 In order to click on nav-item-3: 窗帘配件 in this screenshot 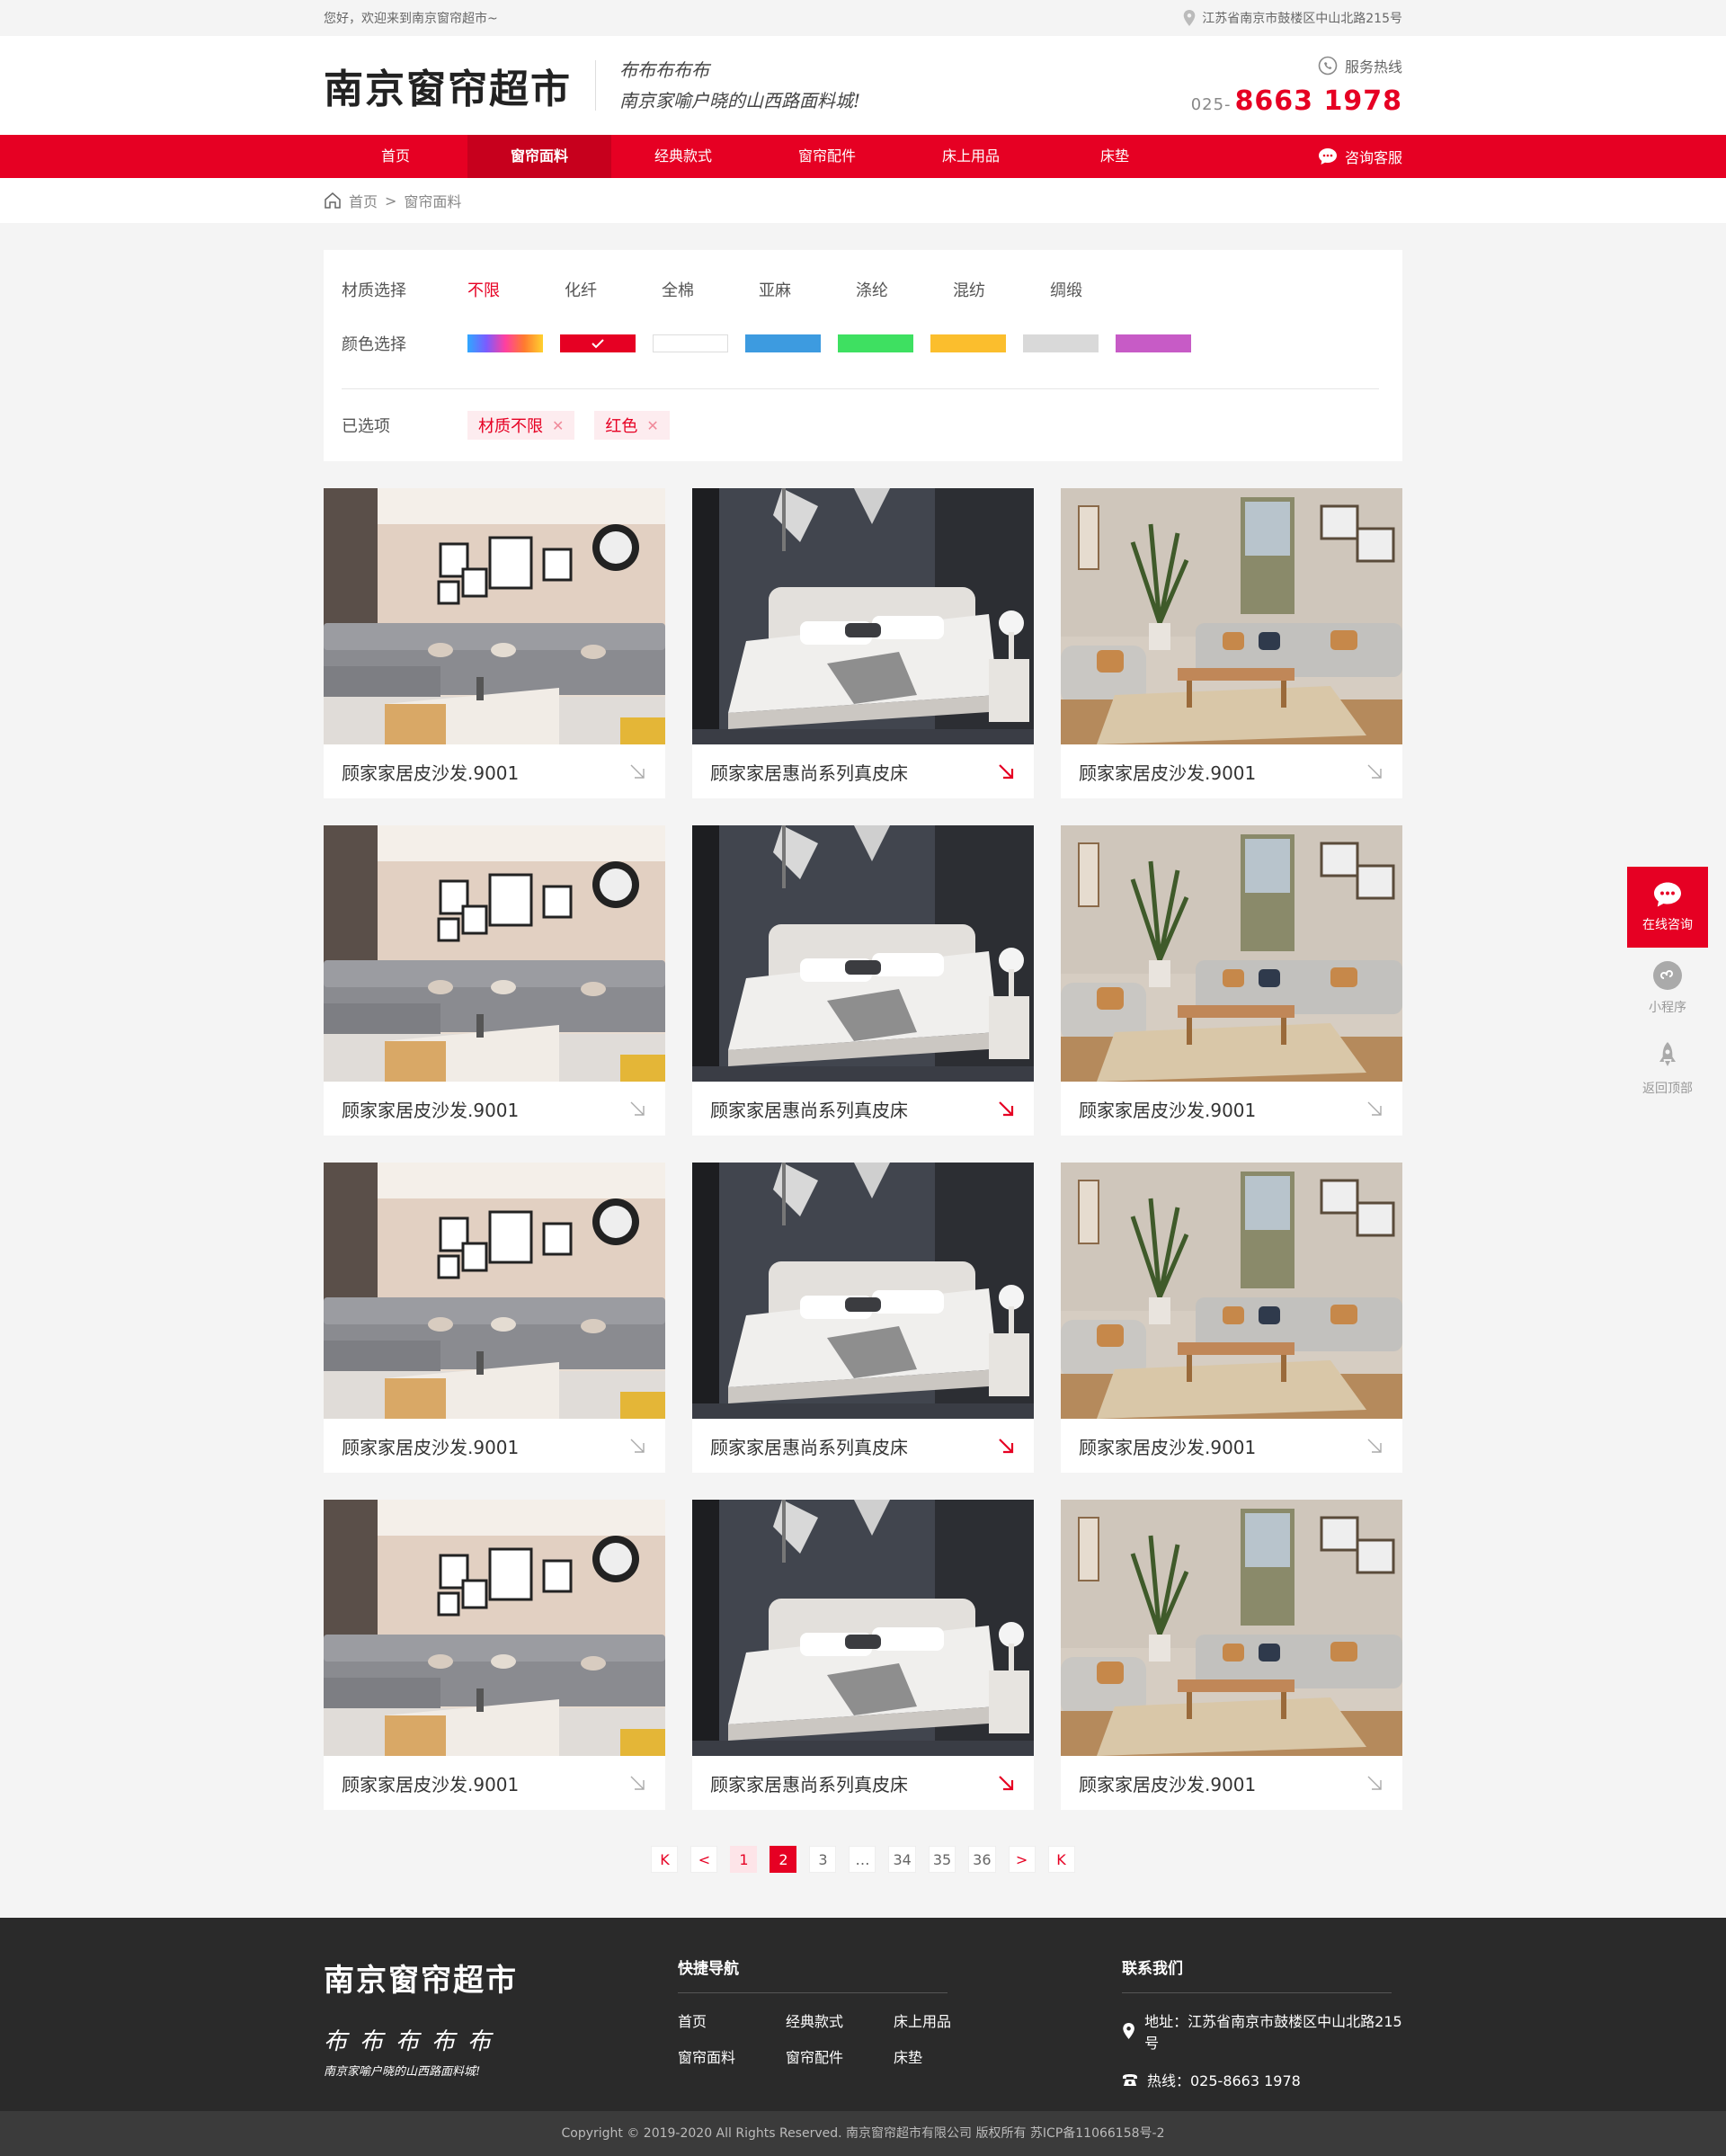, I will do `click(827, 157)`.